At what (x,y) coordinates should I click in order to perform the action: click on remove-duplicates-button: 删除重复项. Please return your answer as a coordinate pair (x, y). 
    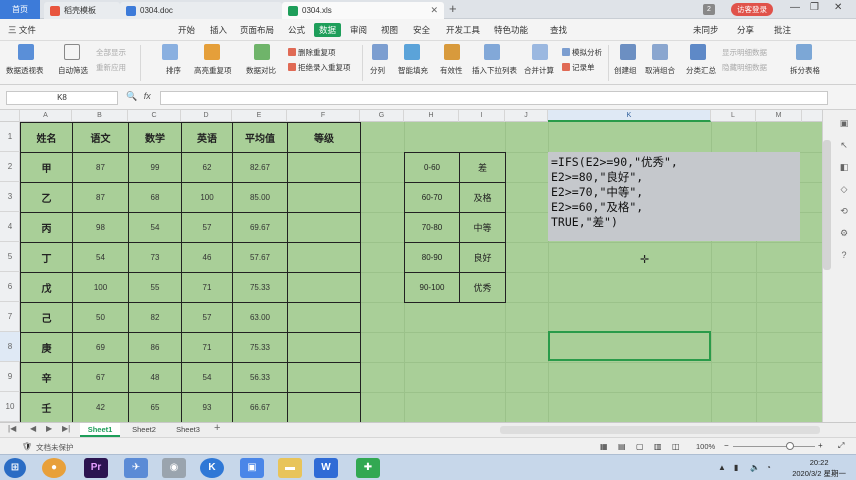
    Looking at the image, I should click on (312, 52).